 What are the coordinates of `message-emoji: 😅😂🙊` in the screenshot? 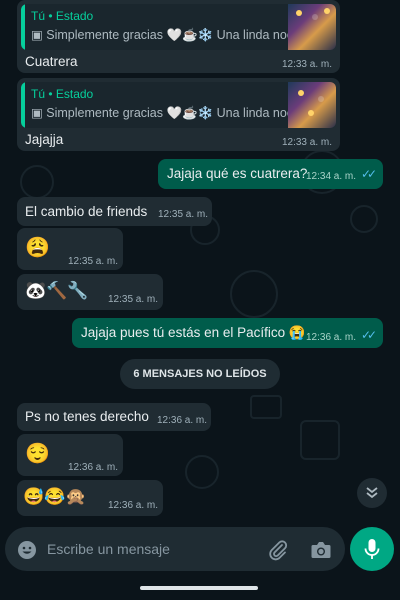 It's located at (55, 496).